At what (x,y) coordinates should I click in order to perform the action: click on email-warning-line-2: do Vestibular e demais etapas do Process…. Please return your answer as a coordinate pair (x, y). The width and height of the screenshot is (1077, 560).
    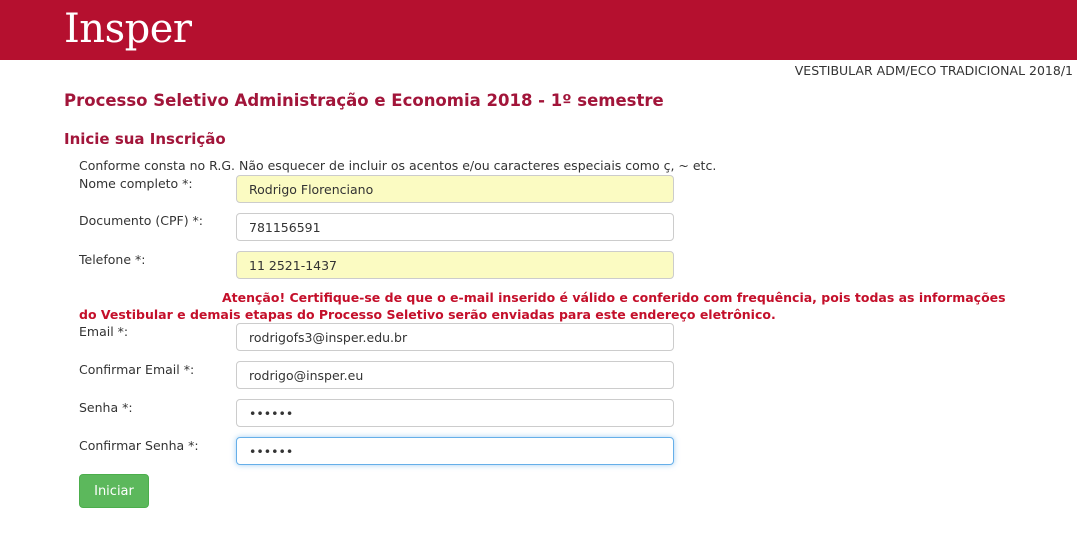
    Looking at the image, I should click on (427, 314).